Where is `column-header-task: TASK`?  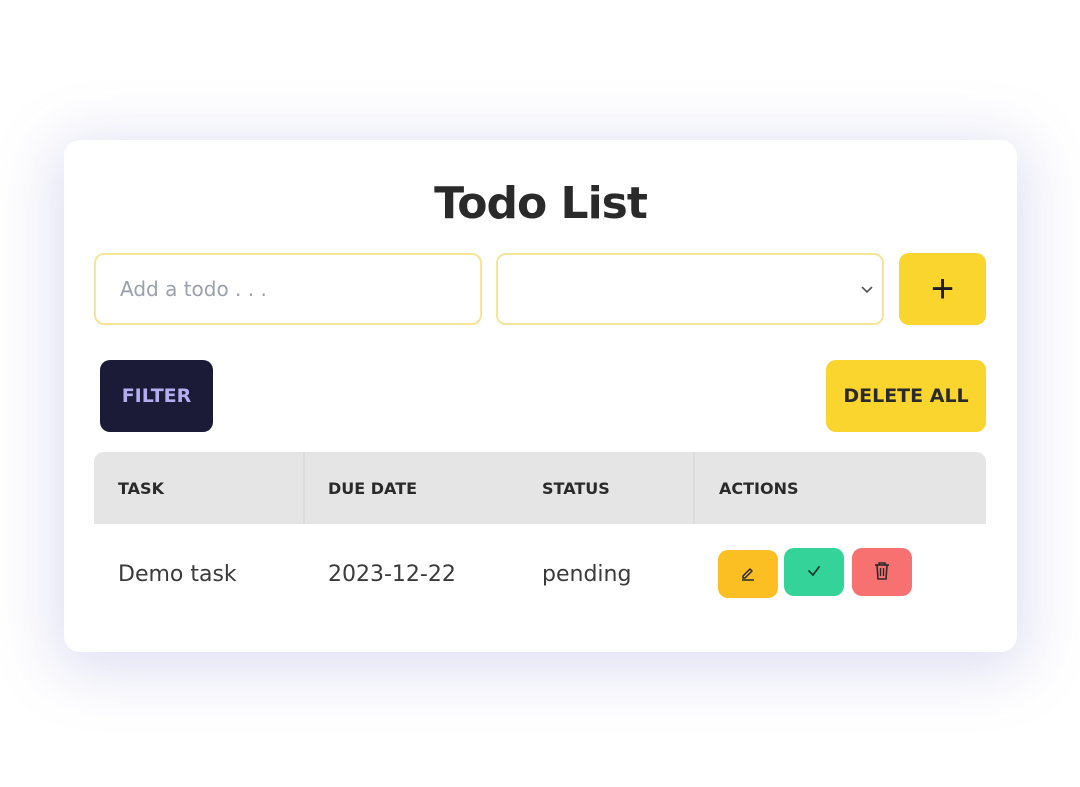
column-header-task: TASK is located at coordinates (141, 488).